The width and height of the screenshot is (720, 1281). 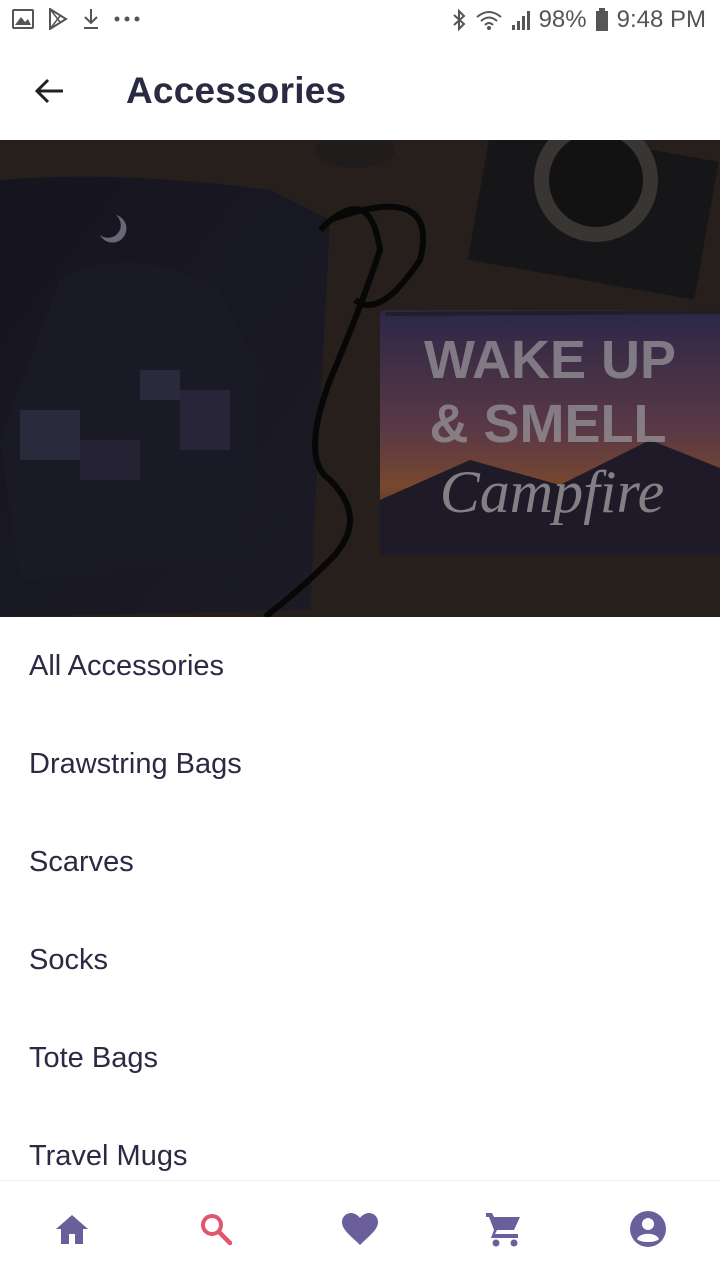 I want to click on nav-account, so click(x=648, y=1231).